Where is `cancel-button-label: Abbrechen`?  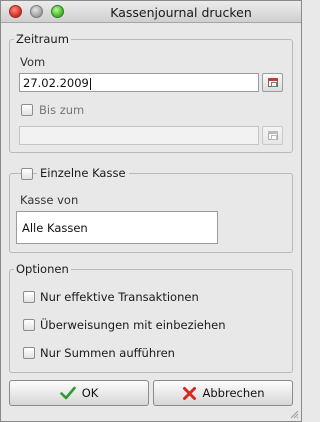 cancel-button-label: Abbrechen is located at coordinates (233, 393).